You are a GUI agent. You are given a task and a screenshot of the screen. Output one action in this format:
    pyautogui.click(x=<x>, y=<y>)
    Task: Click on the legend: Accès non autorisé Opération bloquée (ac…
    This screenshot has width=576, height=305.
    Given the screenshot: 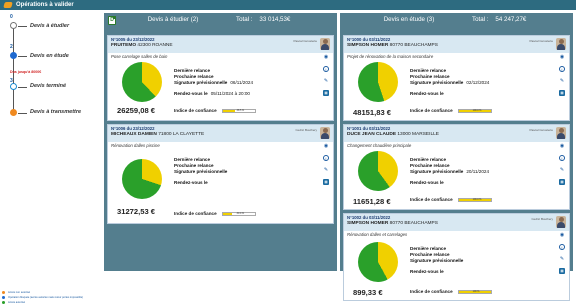 What is the action you would take?
    pyautogui.click(x=42, y=297)
    